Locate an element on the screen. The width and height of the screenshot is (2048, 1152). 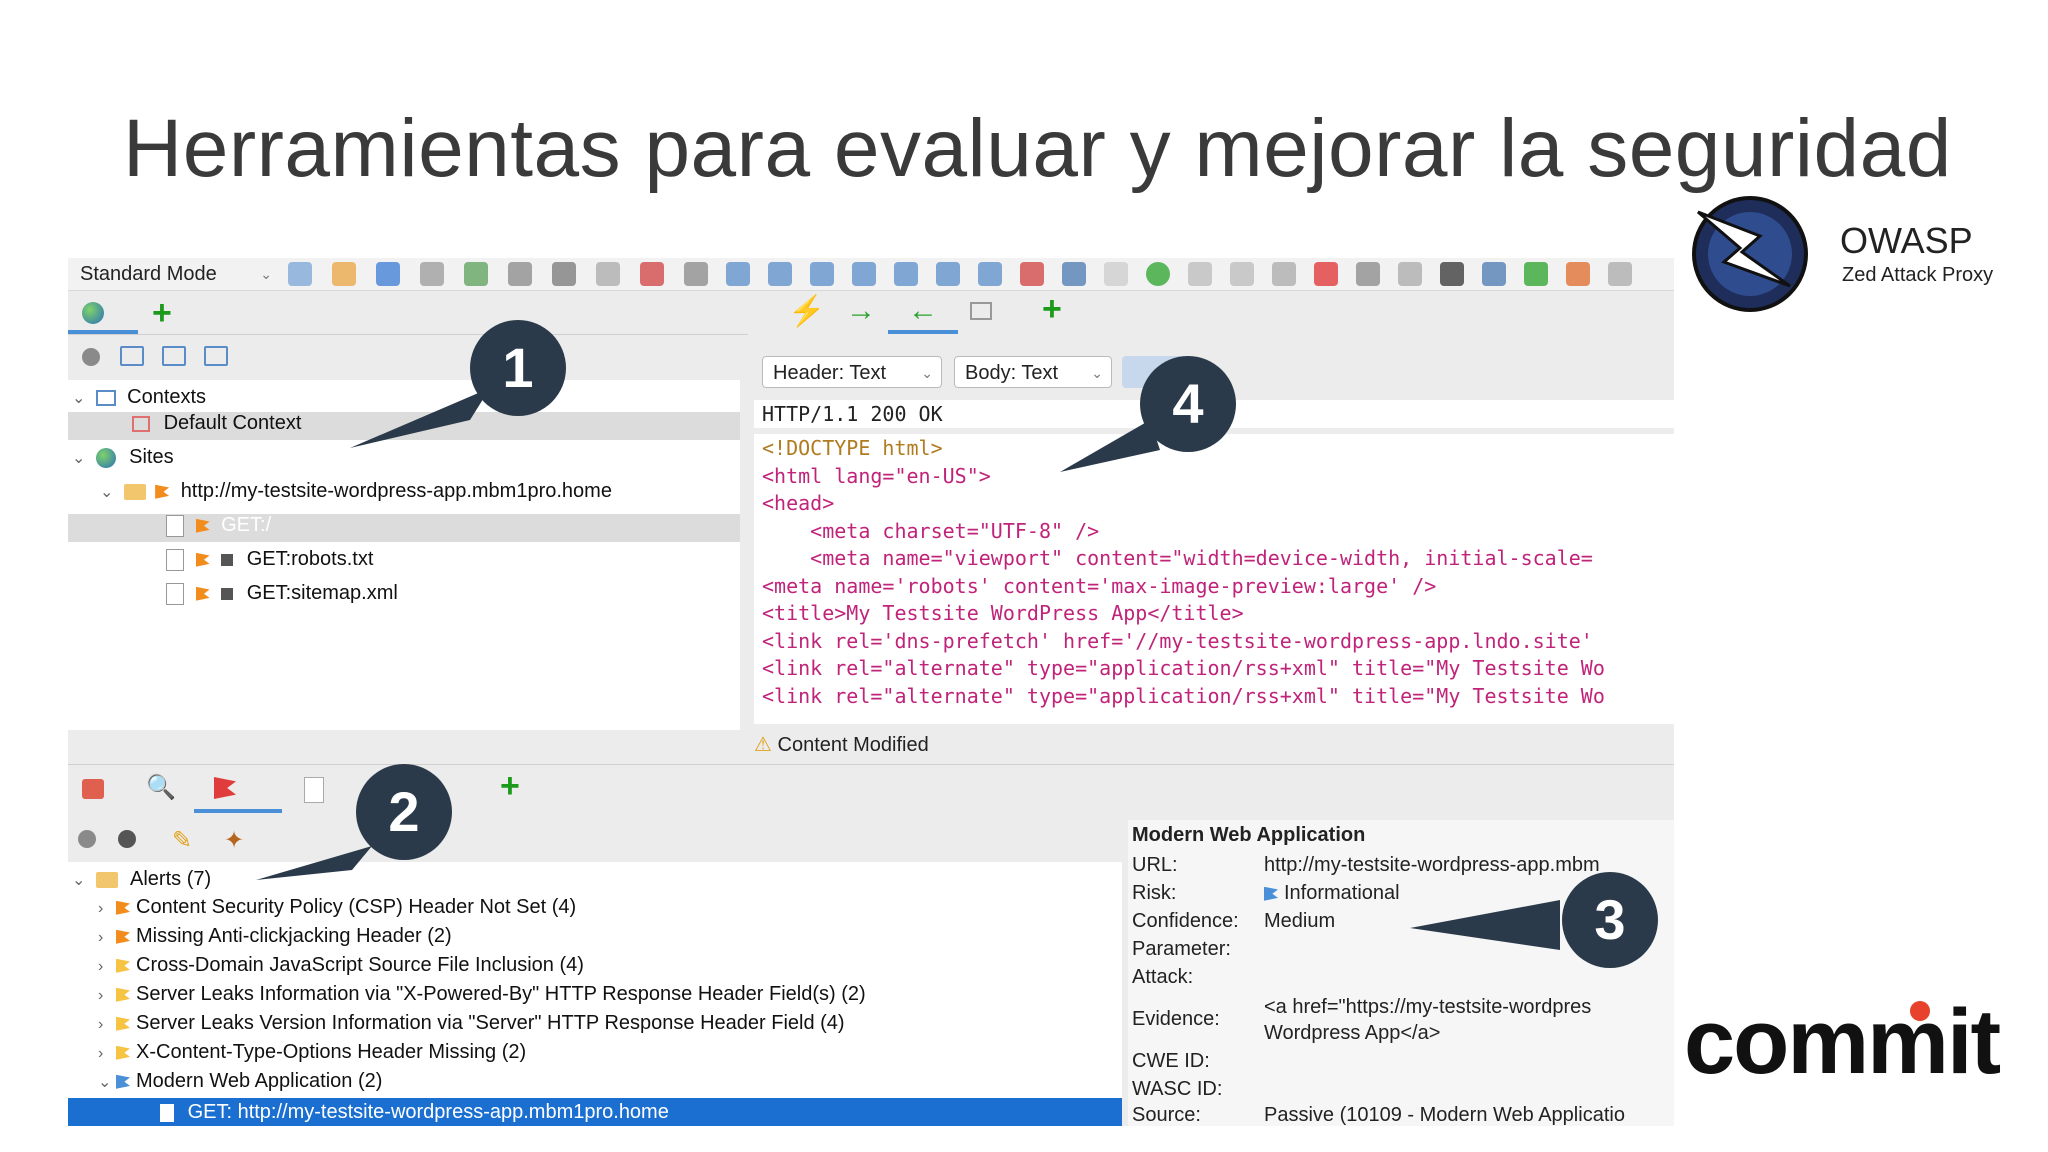
hint-icon is located at coordinates (1116, 274).